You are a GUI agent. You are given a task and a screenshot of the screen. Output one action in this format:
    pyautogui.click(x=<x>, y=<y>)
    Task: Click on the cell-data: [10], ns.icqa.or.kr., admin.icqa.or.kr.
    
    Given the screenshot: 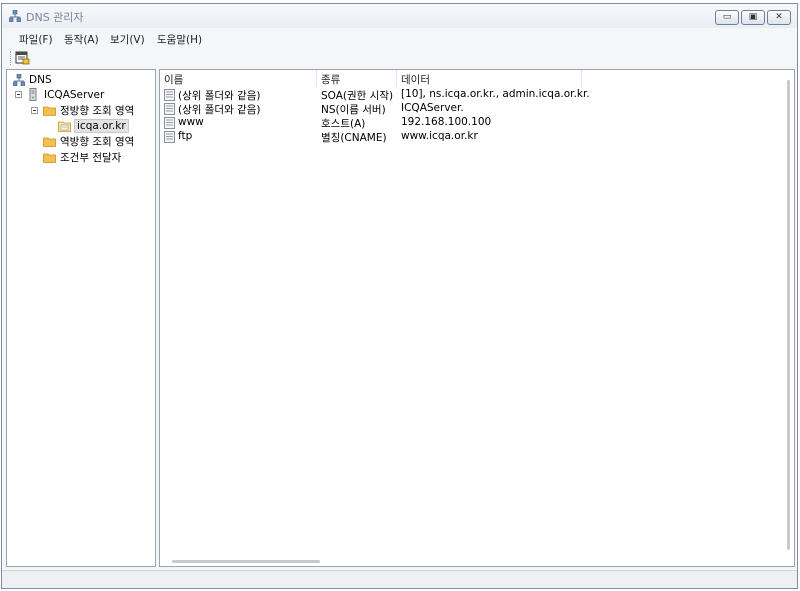 What is the action you would take?
    pyautogui.click(x=495, y=94)
    